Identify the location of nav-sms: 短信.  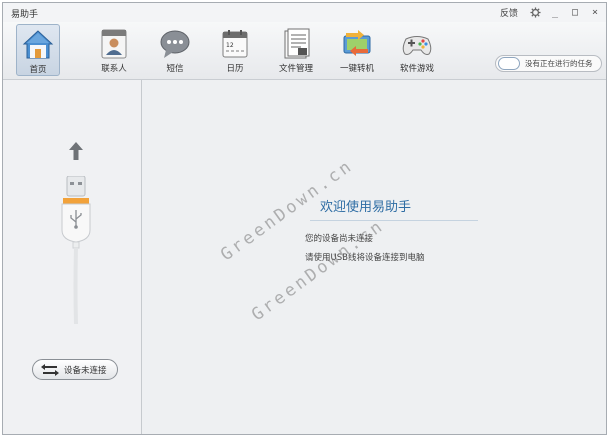
(175, 50).